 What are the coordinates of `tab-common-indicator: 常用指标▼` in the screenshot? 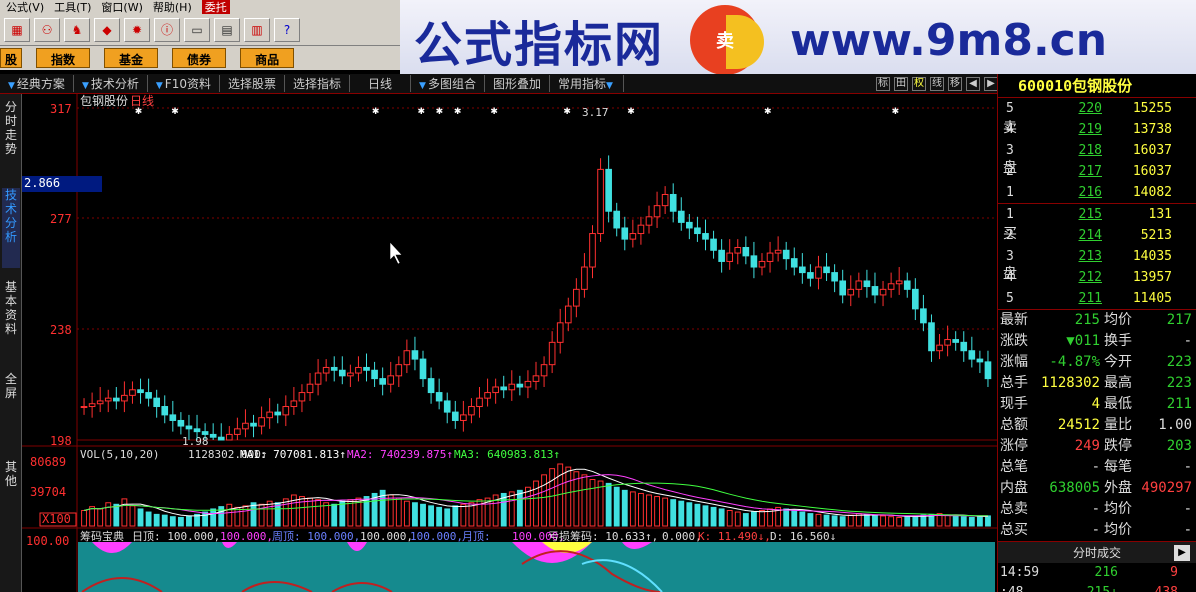 It's located at (587, 83).